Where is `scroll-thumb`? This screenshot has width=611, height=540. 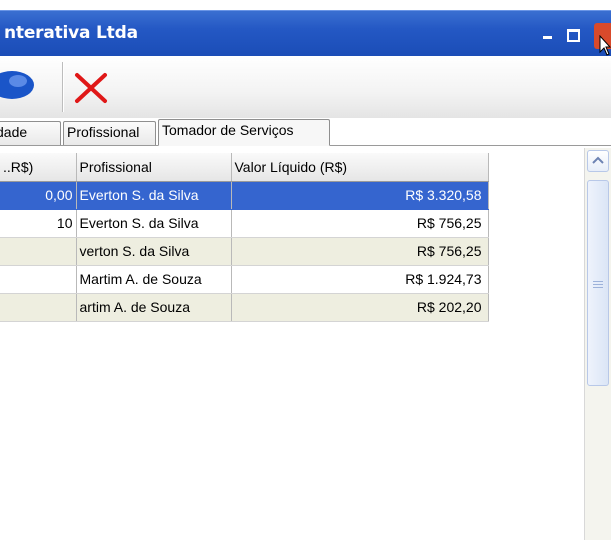
scroll-thumb is located at coordinates (598, 283).